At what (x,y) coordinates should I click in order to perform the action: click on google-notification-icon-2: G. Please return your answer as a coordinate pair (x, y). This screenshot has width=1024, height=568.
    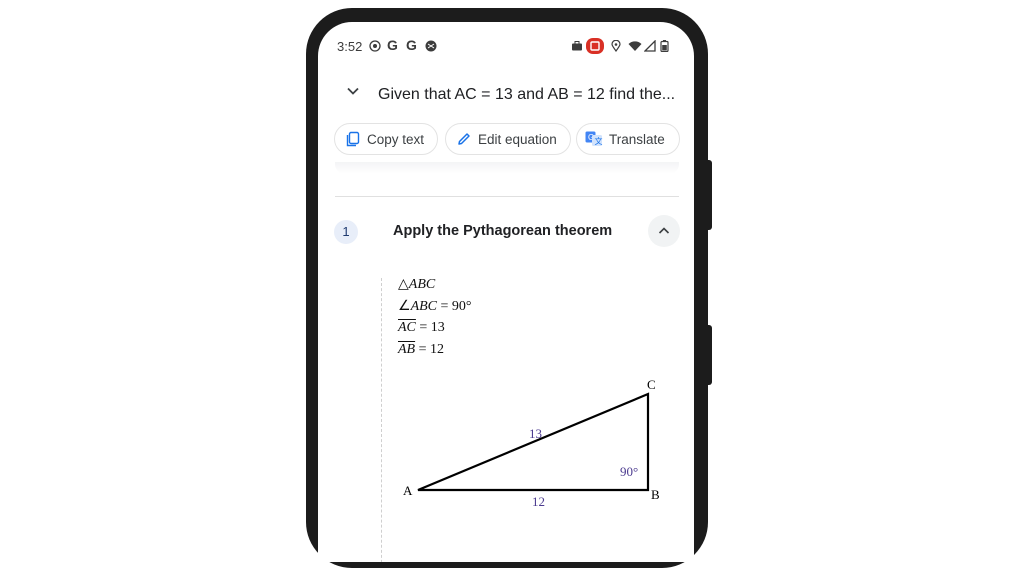
    Looking at the image, I should click on (411, 45).